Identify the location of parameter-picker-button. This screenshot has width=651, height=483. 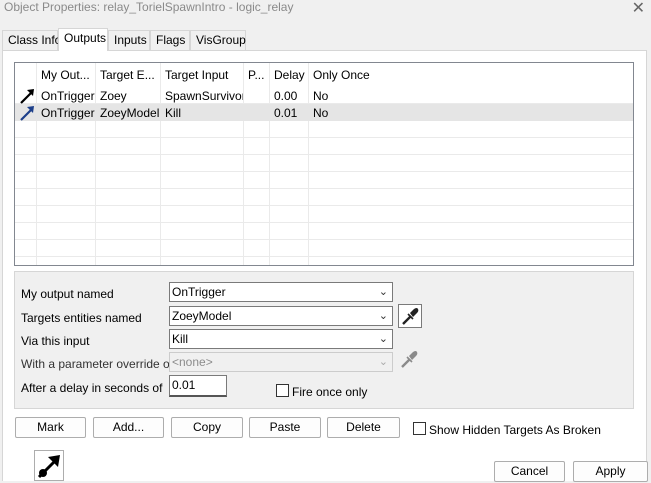
(410, 360).